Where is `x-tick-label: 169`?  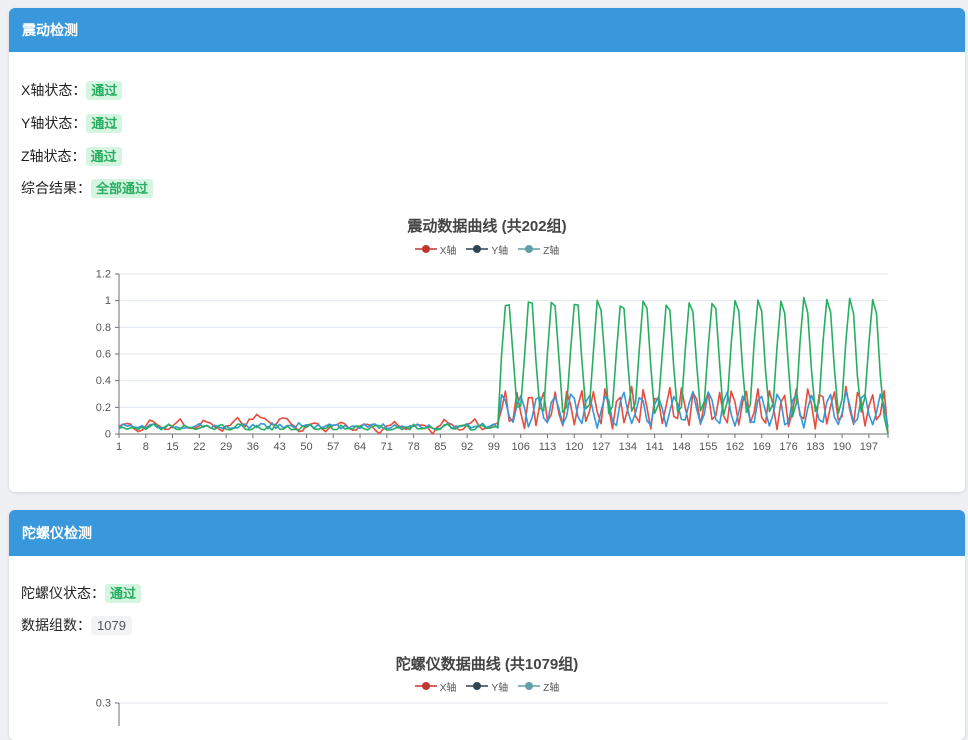
x-tick-label: 169 is located at coordinates (762, 447).